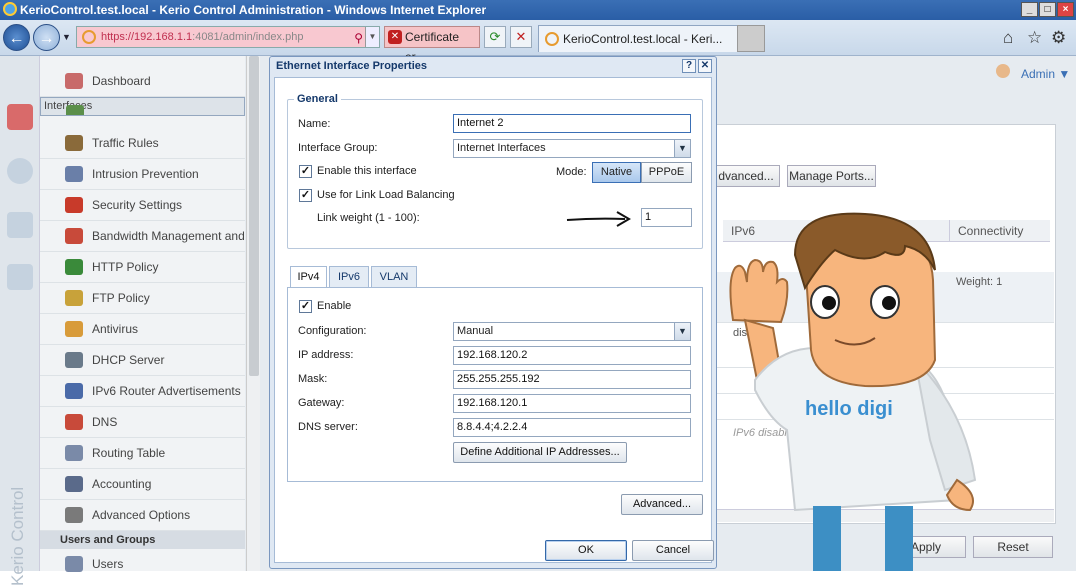  Describe the element at coordinates (147, 37) in the screenshot. I see `address-host: https://192.168.1.1` at that location.